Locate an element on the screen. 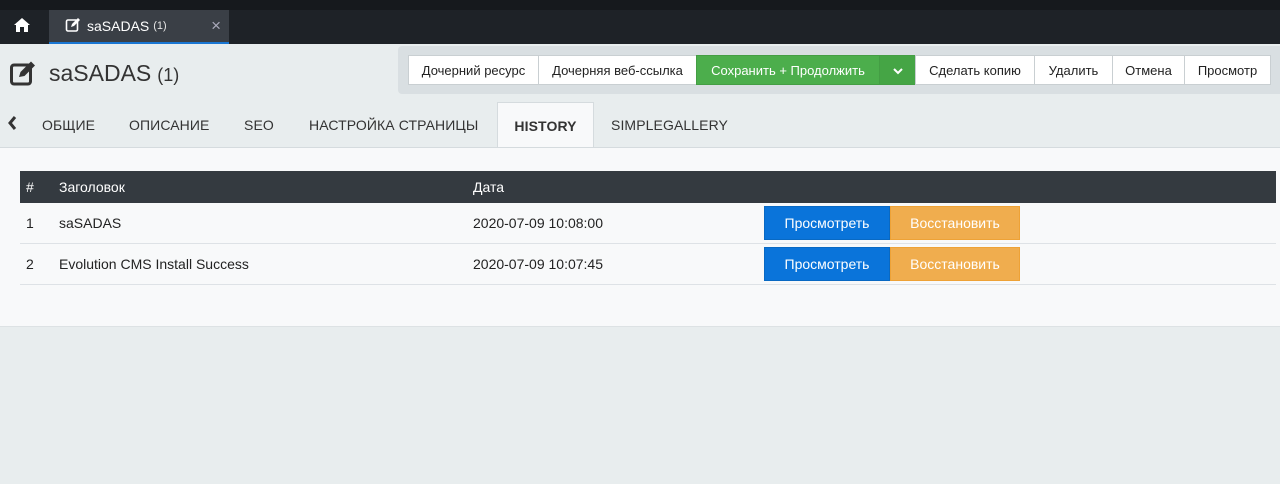 This screenshot has height=484, width=1280. row-date: 2020-07-09 10:08:00 is located at coordinates (538, 223).